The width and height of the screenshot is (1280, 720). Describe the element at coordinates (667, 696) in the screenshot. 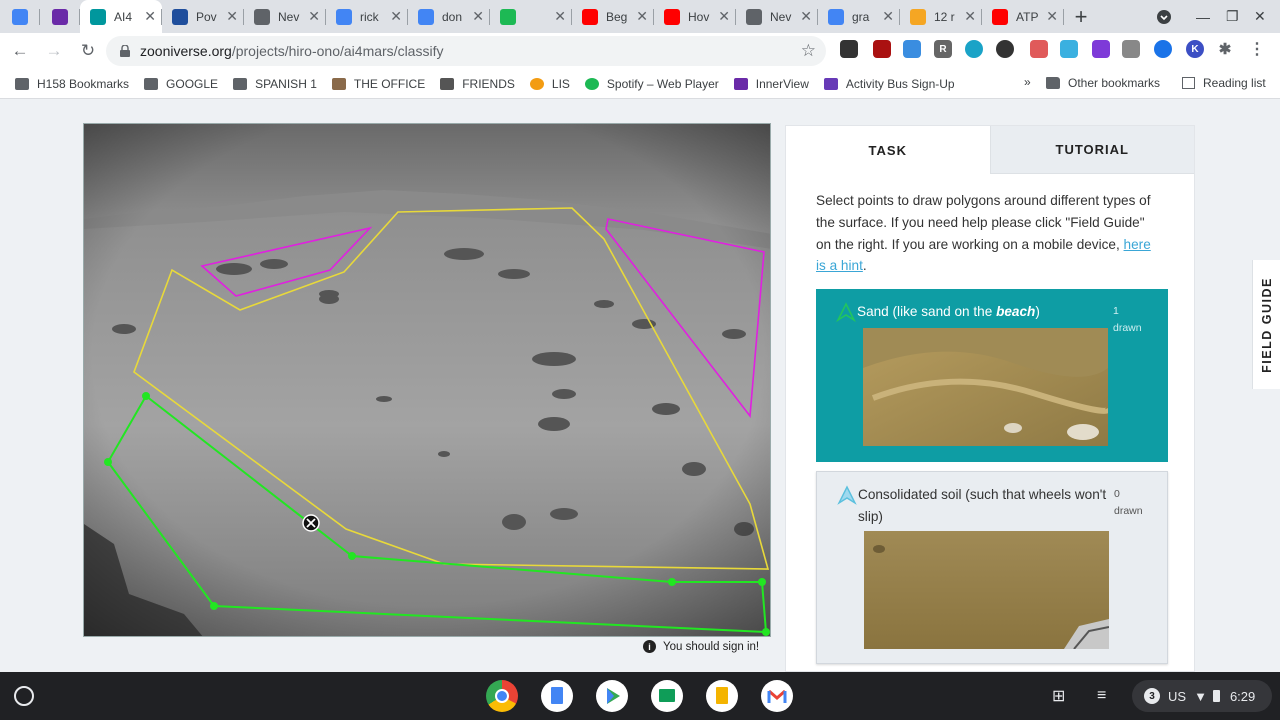

I see `classroom-app-icon` at that location.